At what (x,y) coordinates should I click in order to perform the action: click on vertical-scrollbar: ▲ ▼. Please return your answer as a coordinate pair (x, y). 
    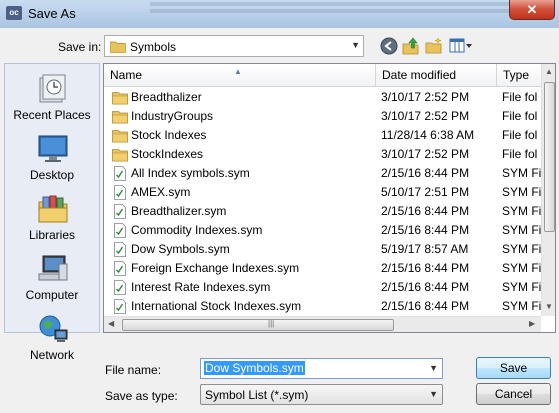
    Looking at the image, I should click on (548, 190).